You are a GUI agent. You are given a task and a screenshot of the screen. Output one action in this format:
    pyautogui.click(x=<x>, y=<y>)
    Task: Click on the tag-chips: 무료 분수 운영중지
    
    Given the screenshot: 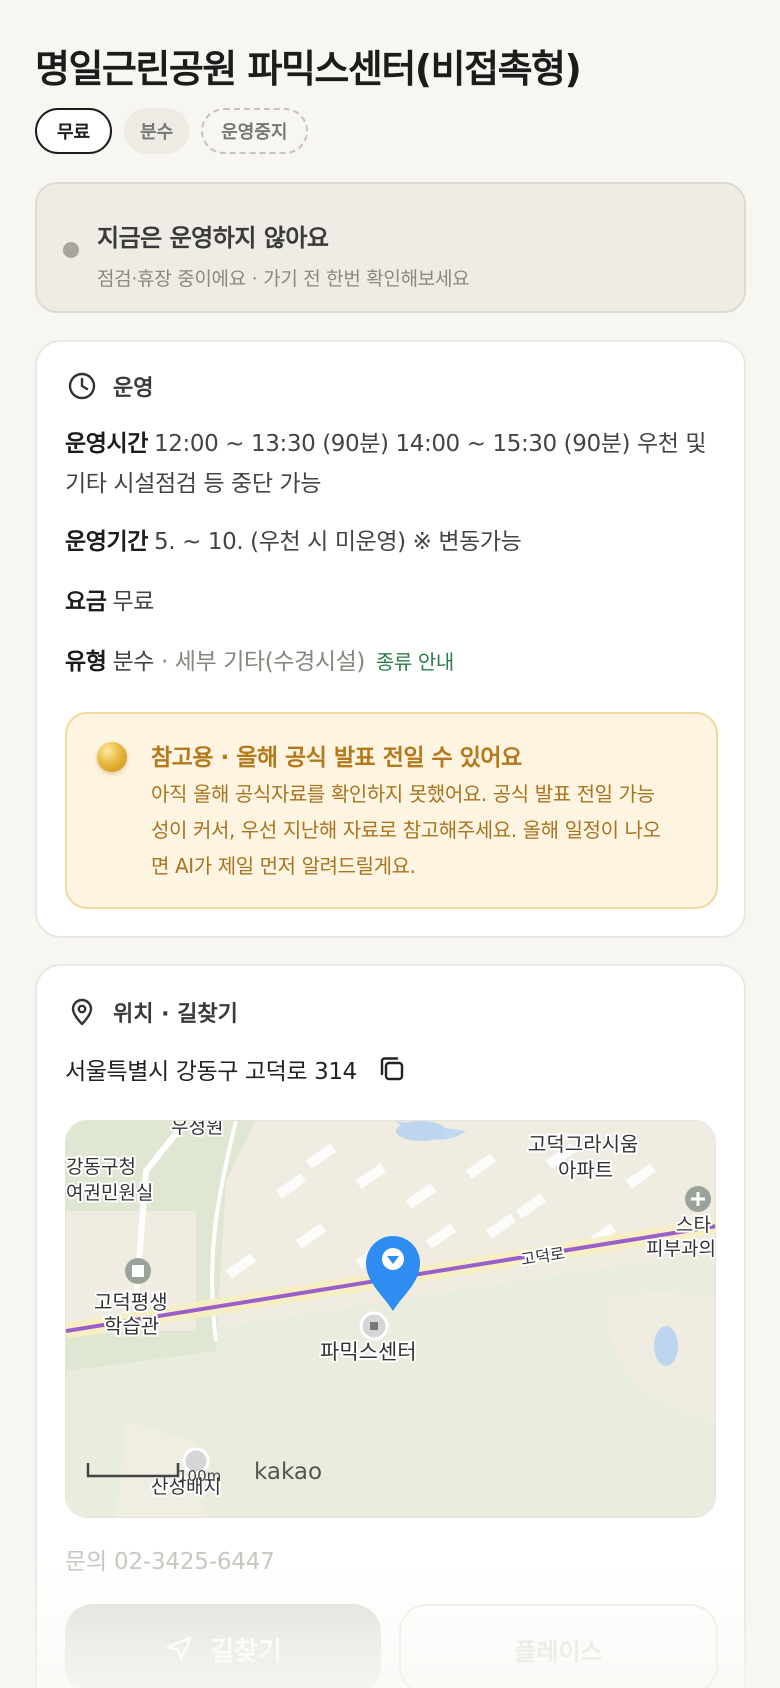 What is the action you would take?
    pyautogui.click(x=171, y=131)
    